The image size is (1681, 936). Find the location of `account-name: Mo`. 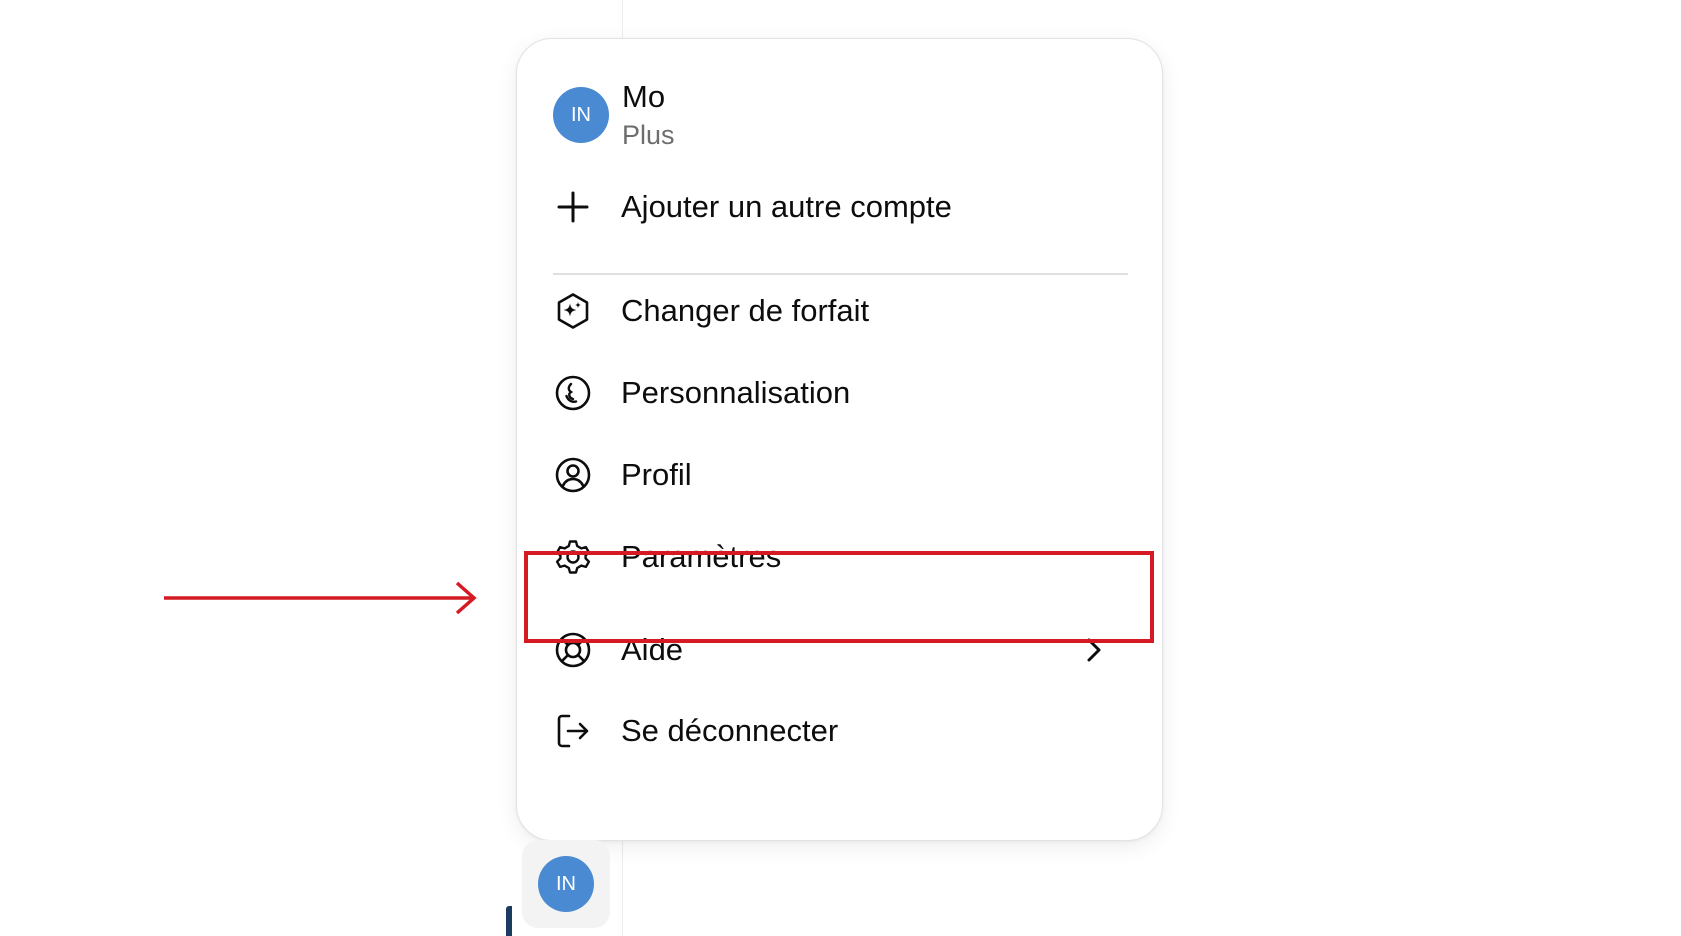

account-name: Mo is located at coordinates (644, 96).